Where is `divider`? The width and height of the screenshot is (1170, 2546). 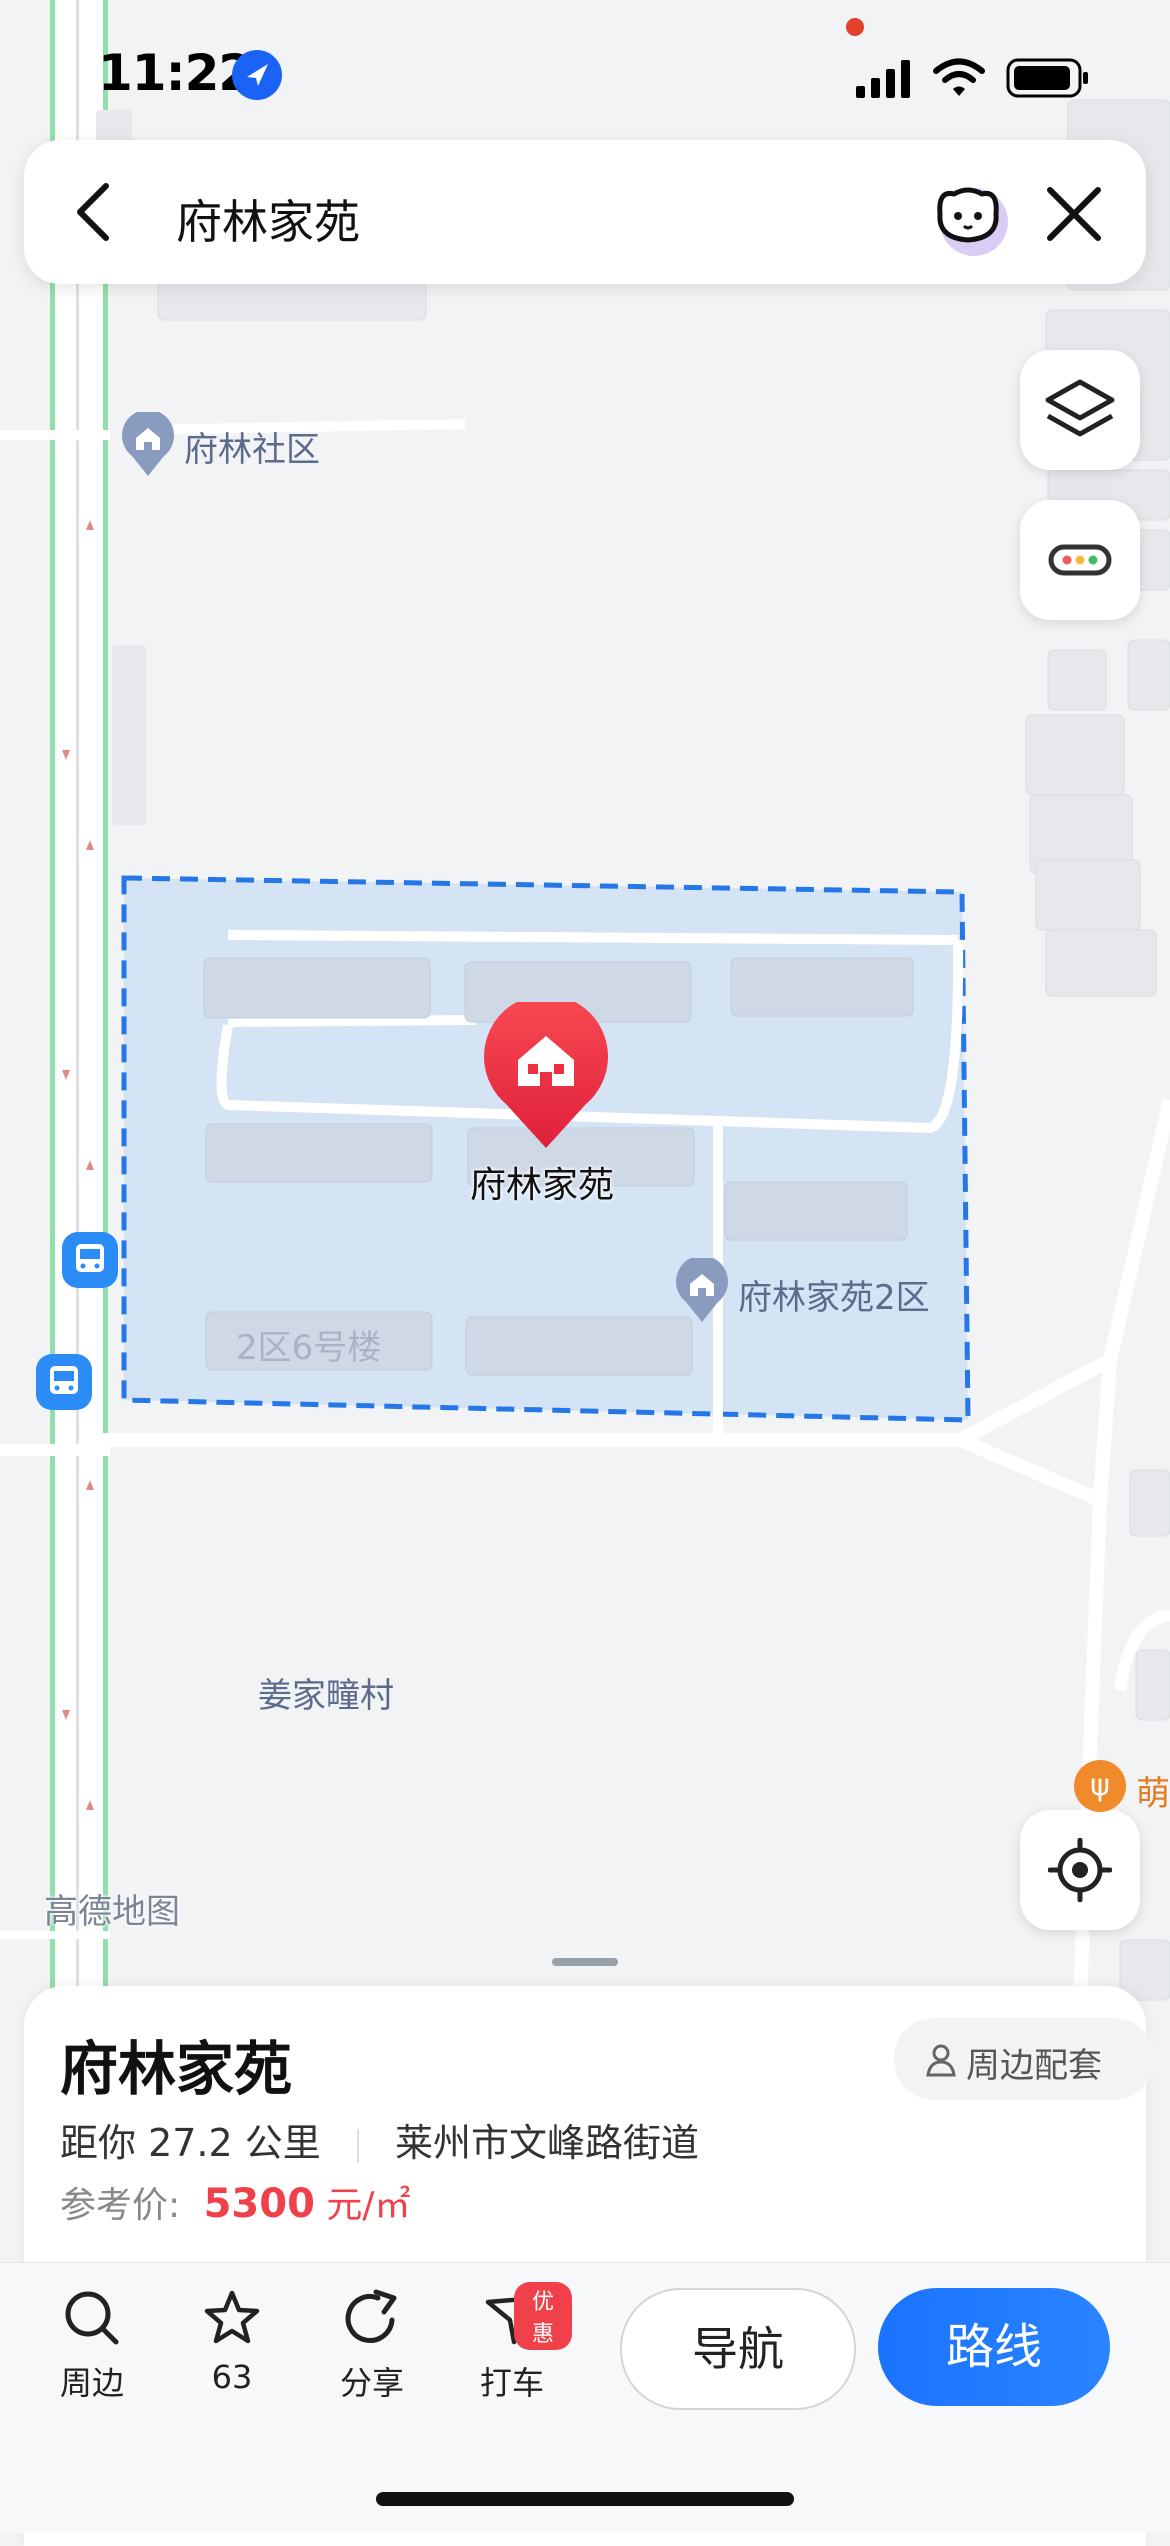
divider is located at coordinates (357, 2145).